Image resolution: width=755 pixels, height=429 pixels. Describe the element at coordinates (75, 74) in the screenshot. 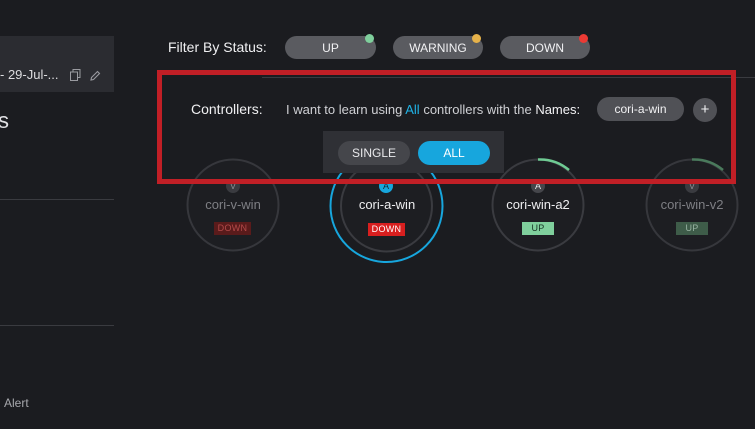

I see `copy-icon` at that location.